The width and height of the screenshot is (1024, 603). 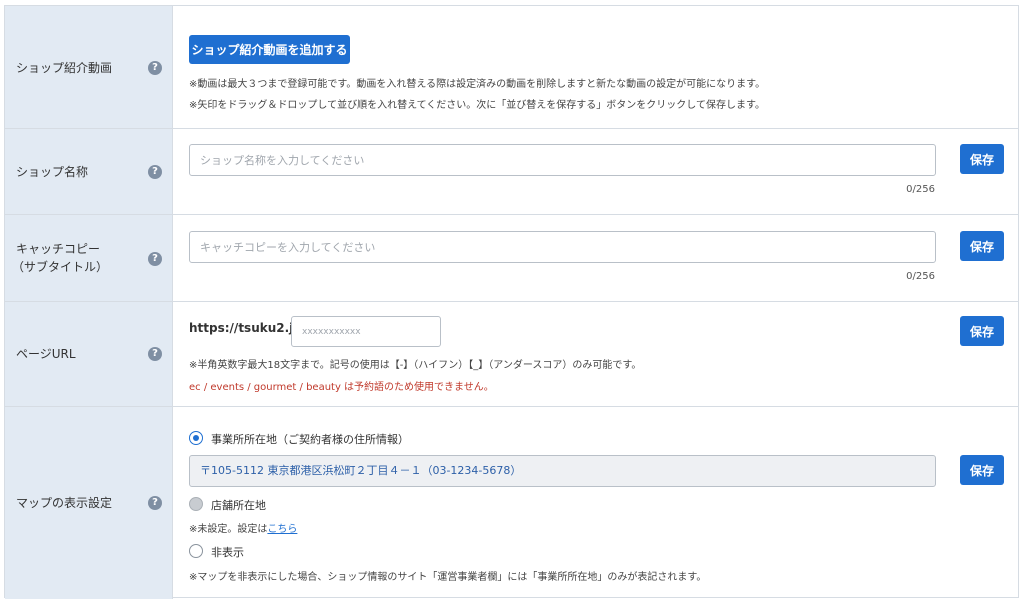 I want to click on radio-store-address-label: 店舗所在地, so click(x=238, y=505).